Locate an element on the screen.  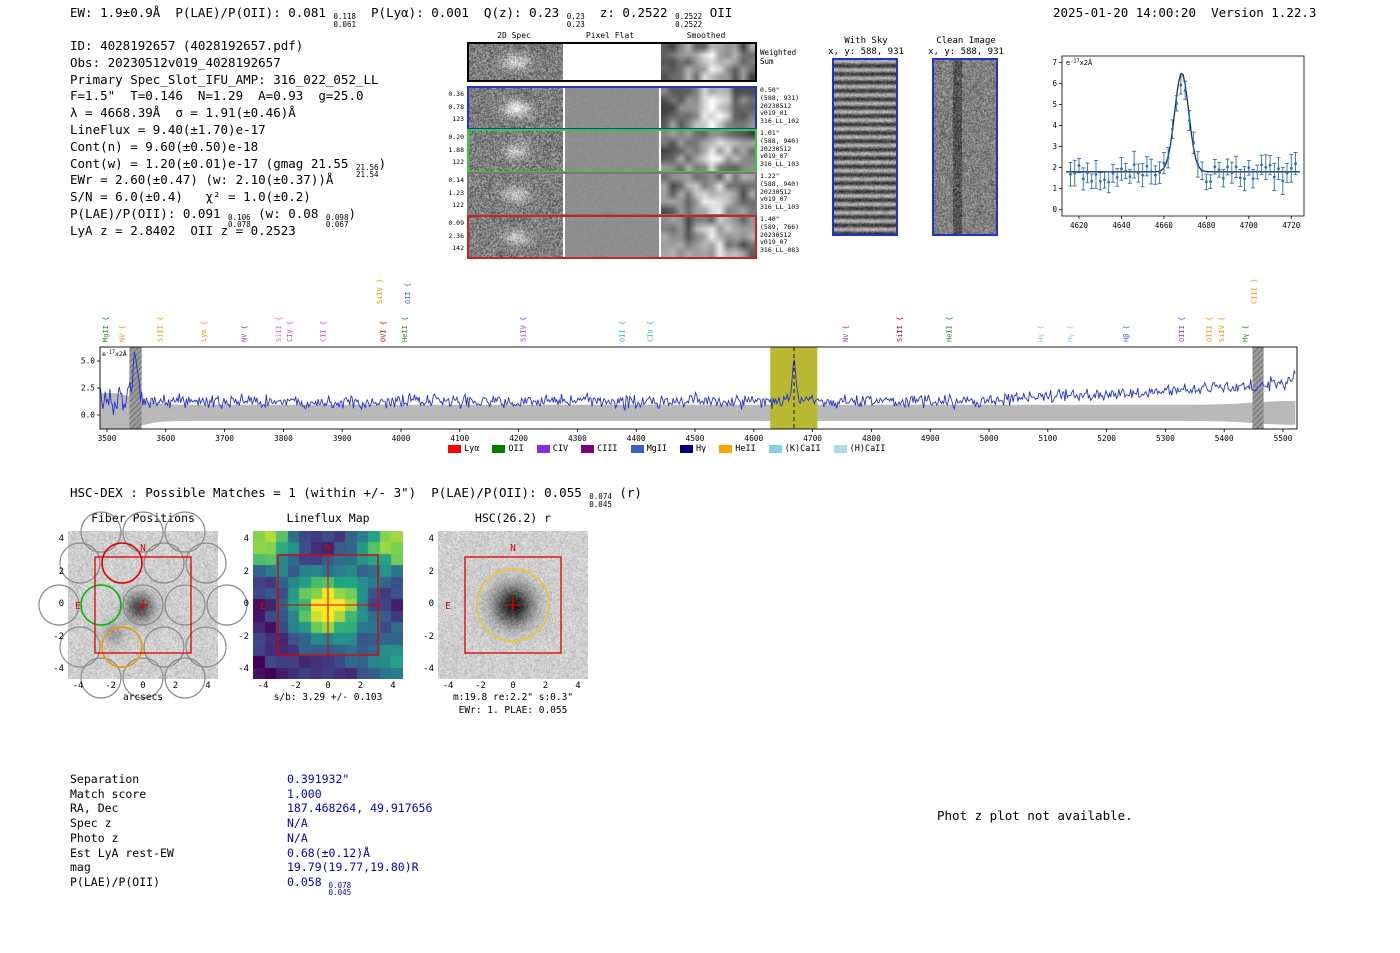
match-row-label: Match score is located at coordinates (108, 793).